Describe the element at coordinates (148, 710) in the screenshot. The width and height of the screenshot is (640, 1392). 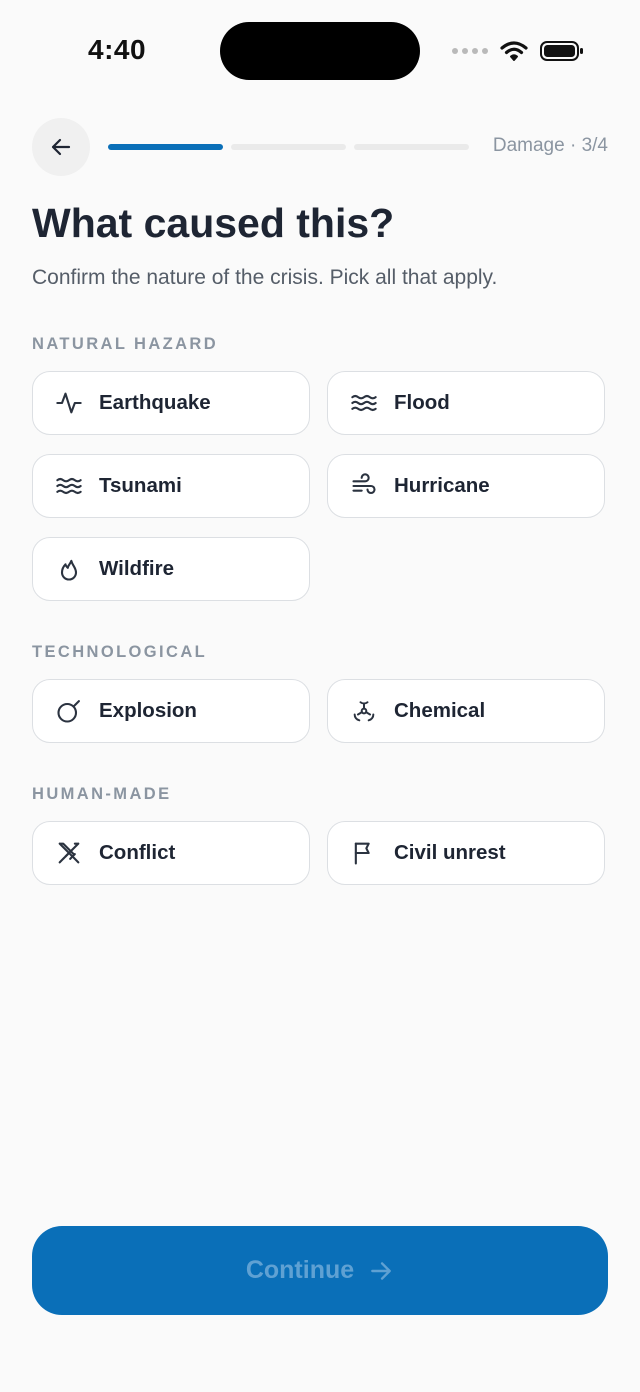
I see `option-label: Explosion` at that location.